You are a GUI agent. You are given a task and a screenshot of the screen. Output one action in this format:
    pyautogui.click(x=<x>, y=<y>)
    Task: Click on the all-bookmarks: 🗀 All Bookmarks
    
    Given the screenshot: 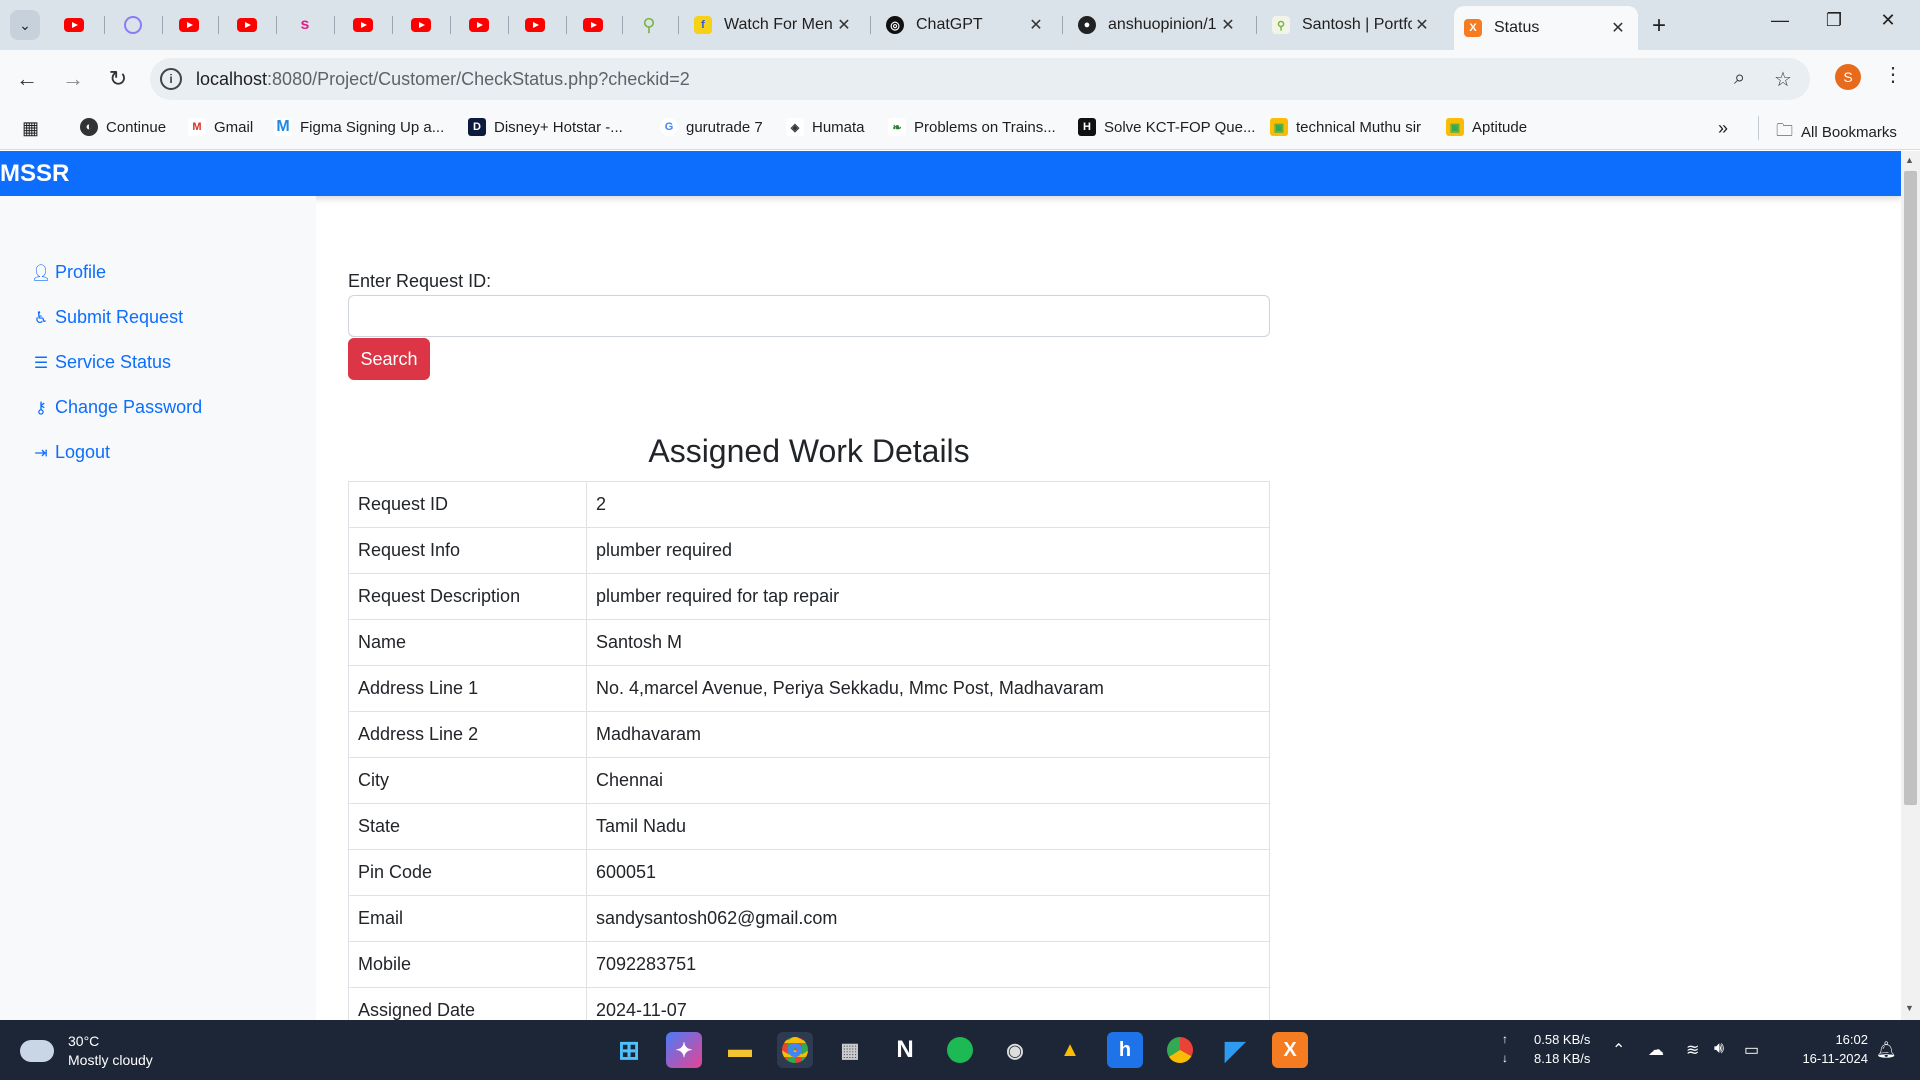 What is the action you would take?
    pyautogui.click(x=1836, y=132)
    